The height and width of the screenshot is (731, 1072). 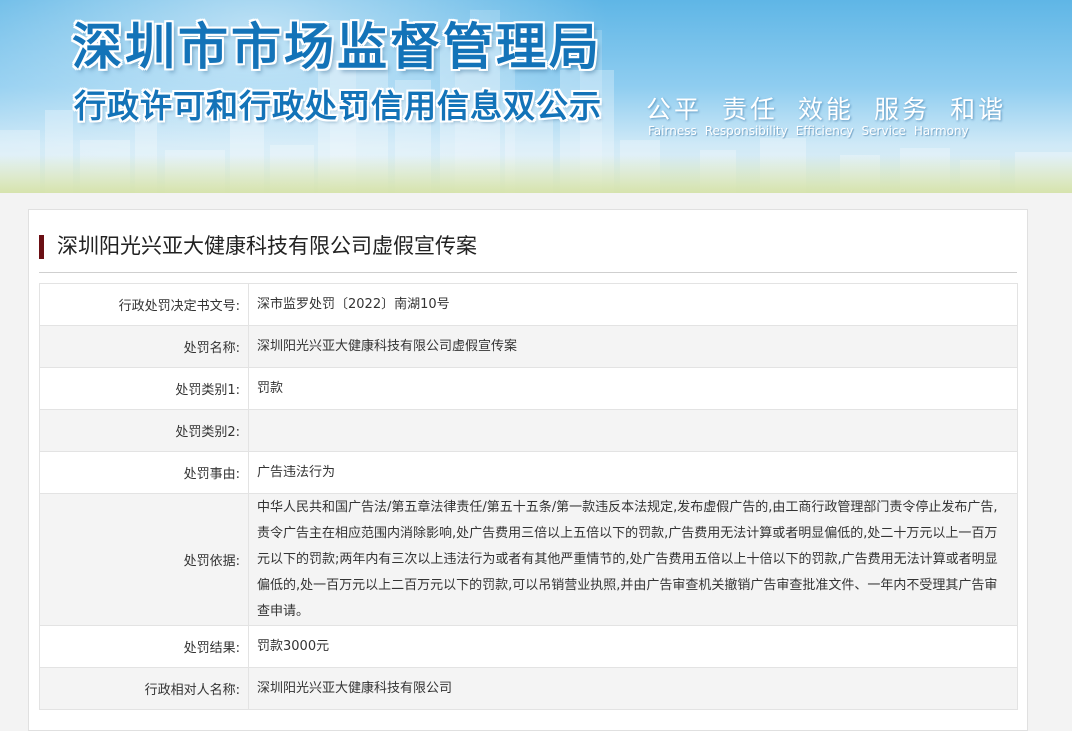 I want to click on row-label-penalty-basis: 处罚依据:, so click(x=144, y=559).